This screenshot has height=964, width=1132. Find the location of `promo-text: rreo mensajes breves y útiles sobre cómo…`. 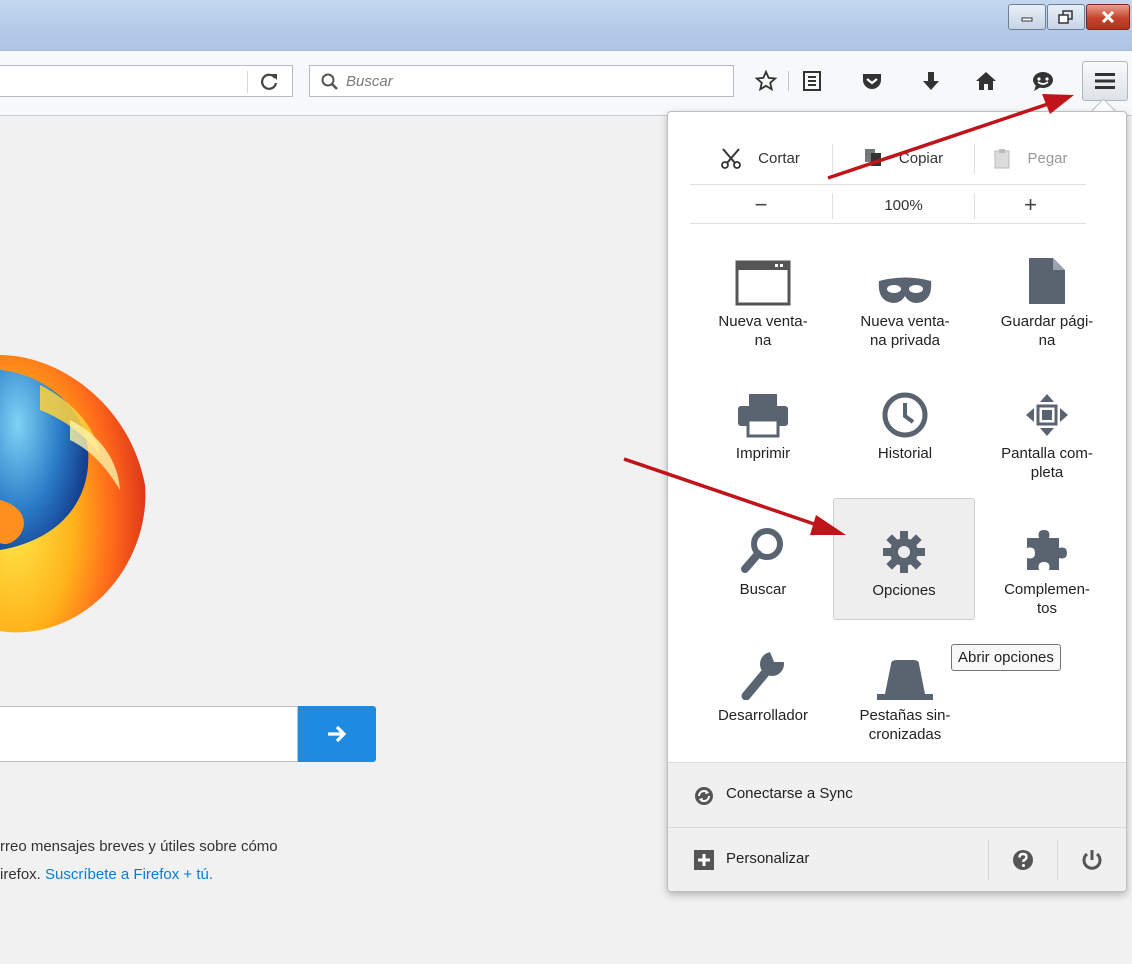

promo-text: rreo mensajes breves y útiles sobre cómo… is located at coordinates (180, 861).